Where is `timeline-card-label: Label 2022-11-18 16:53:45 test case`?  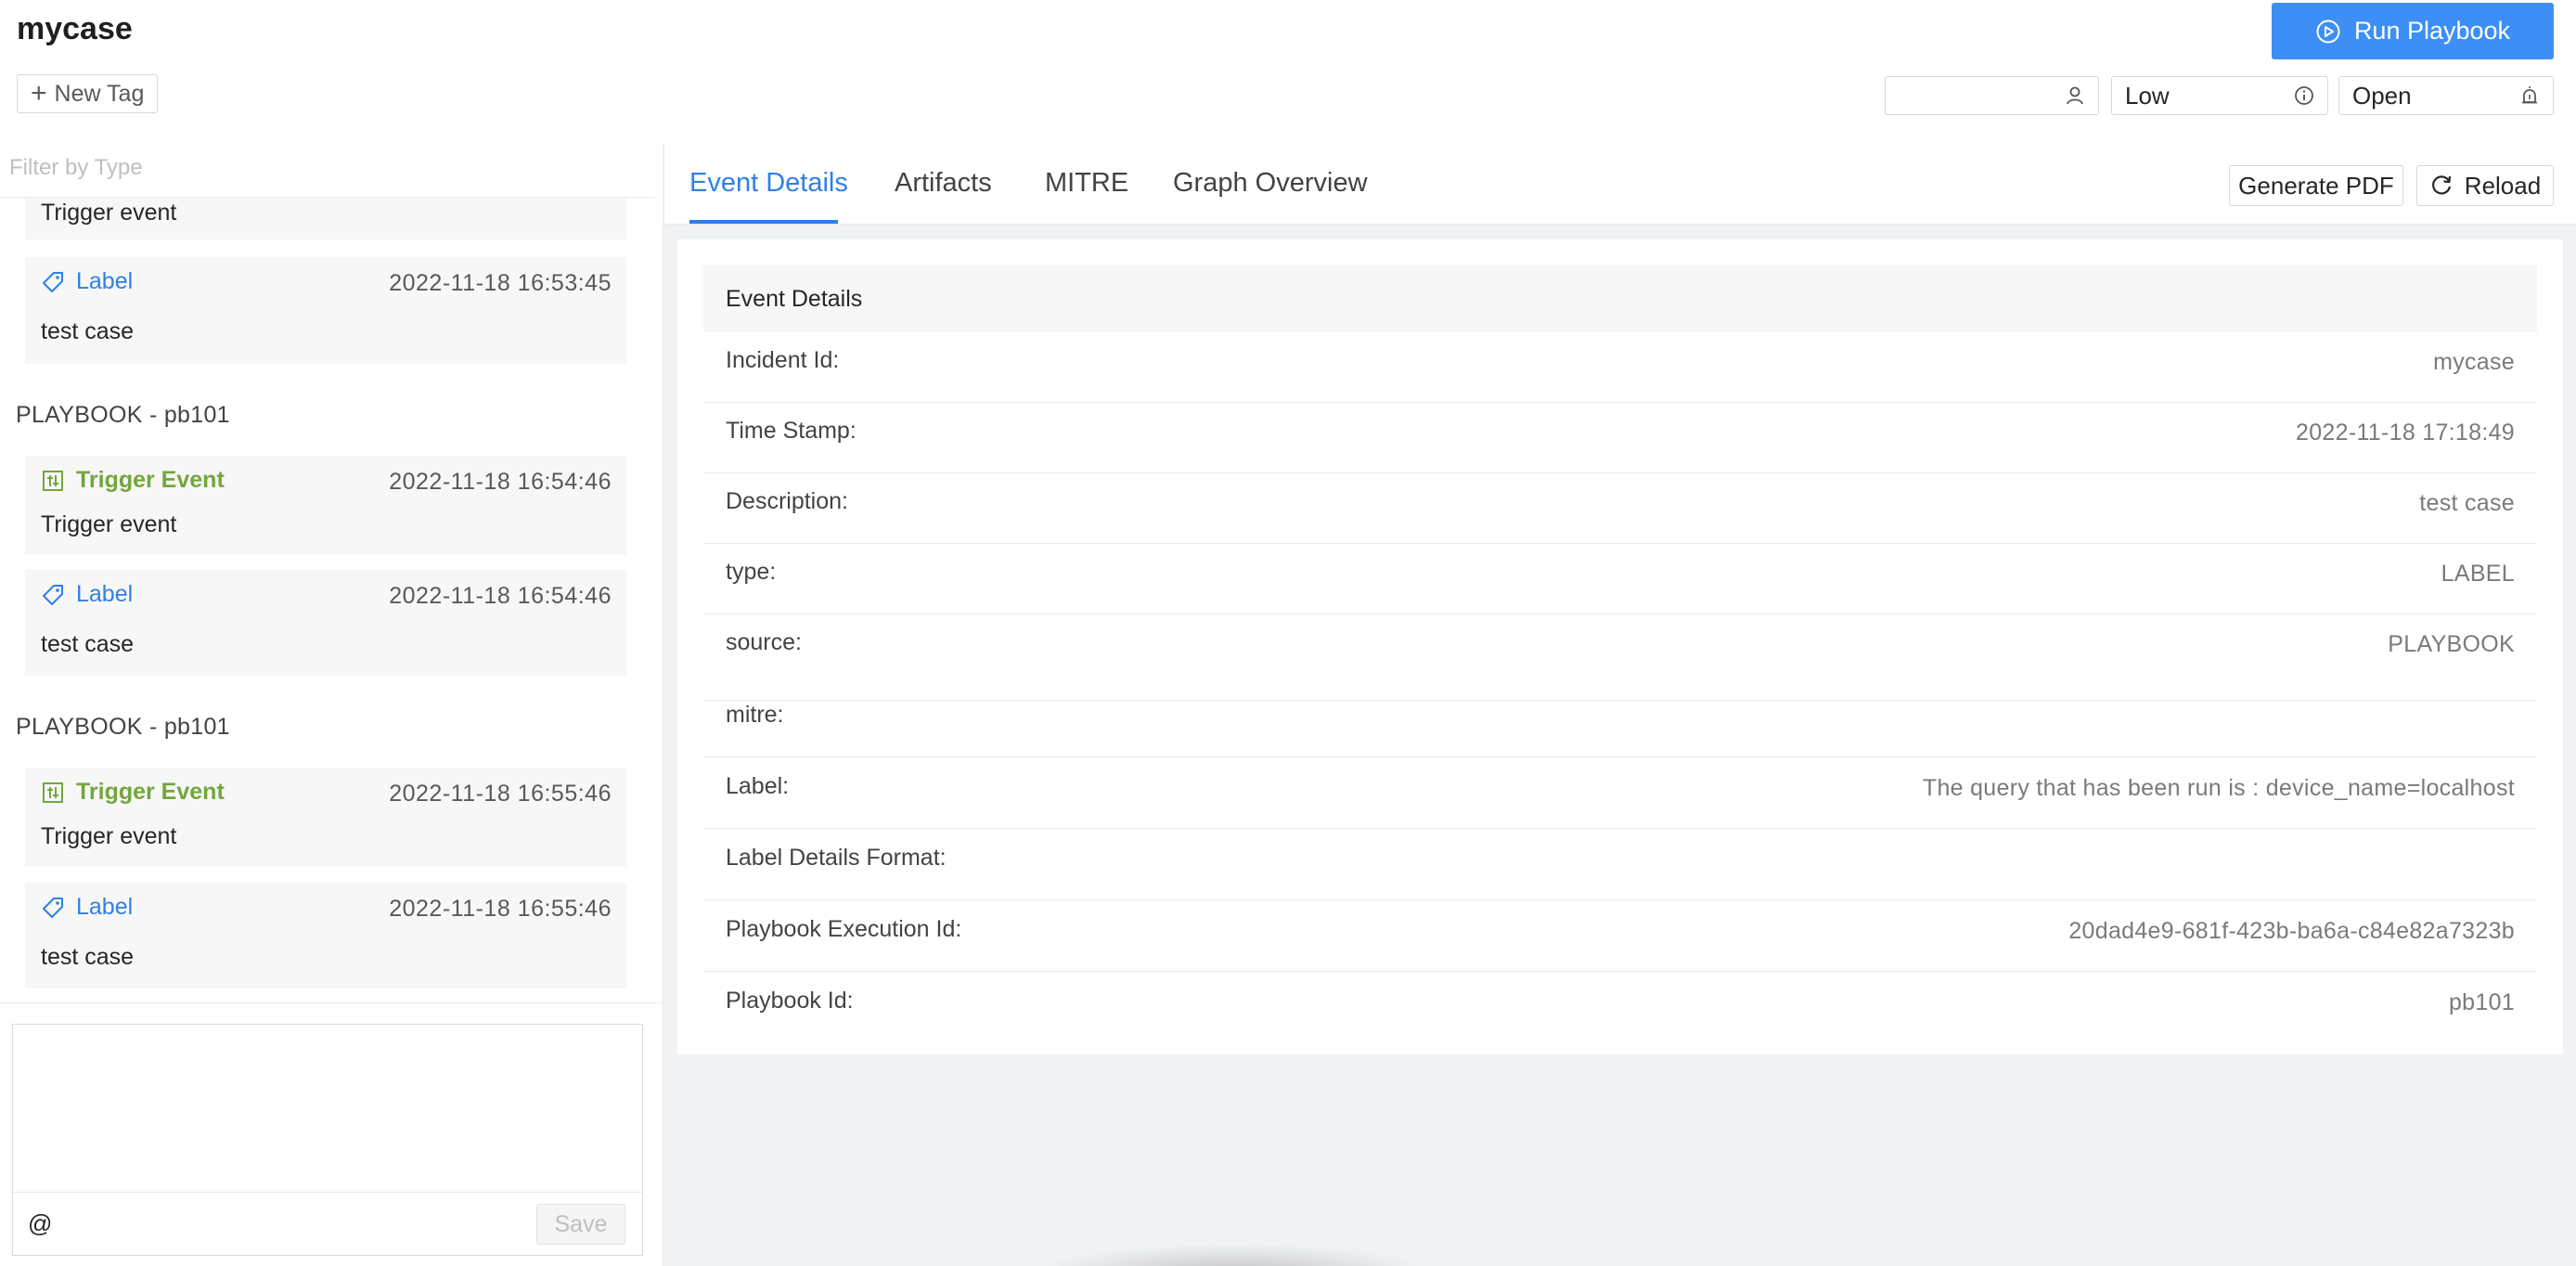 timeline-card-label: Label 2022-11-18 16:53:45 test case is located at coordinates (325, 310).